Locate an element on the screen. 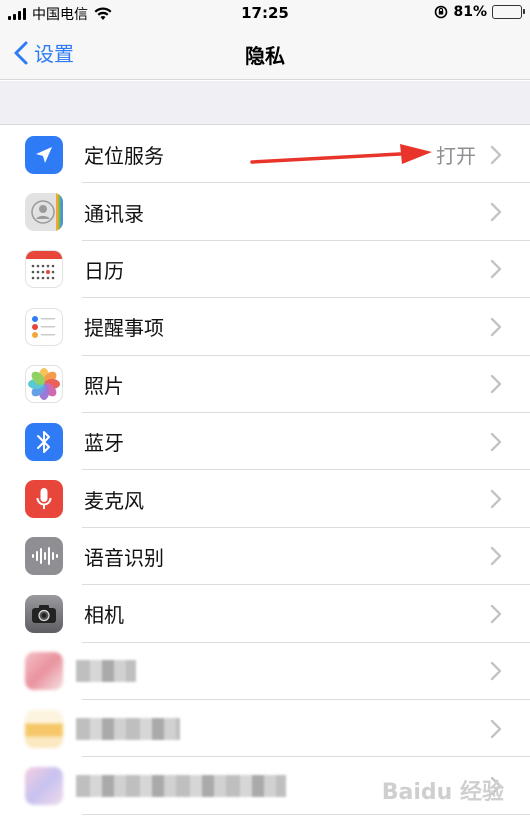 The width and height of the screenshot is (530, 816). contacts-icon is located at coordinates (44, 212).